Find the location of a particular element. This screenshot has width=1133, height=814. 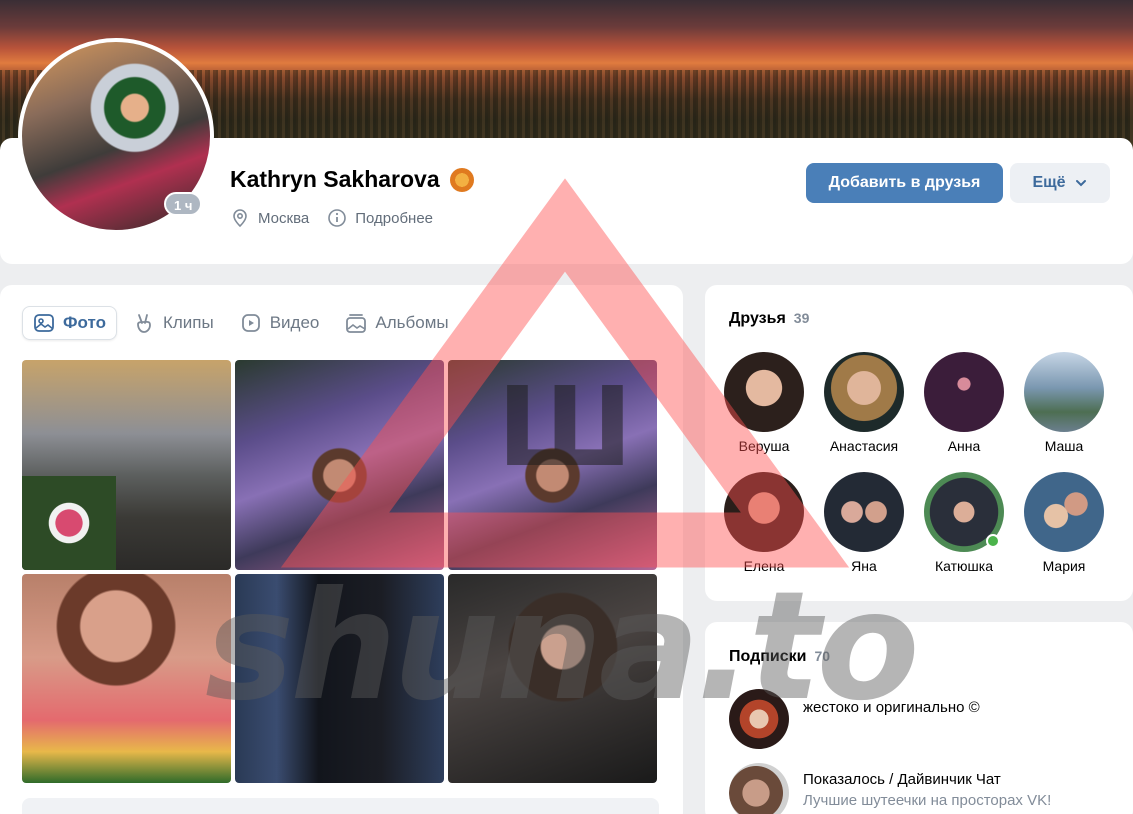

status-emoji-icon is located at coordinates (461, 179).